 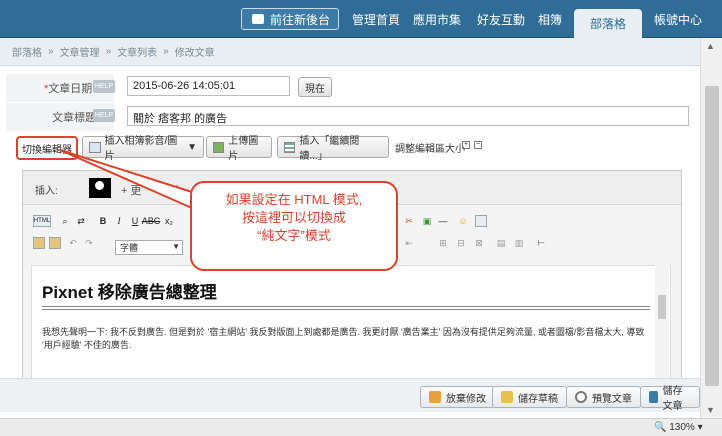 What do you see at coordinates (466, 145) in the screenshot?
I see `enlarge-editor-icon: +` at bounding box center [466, 145].